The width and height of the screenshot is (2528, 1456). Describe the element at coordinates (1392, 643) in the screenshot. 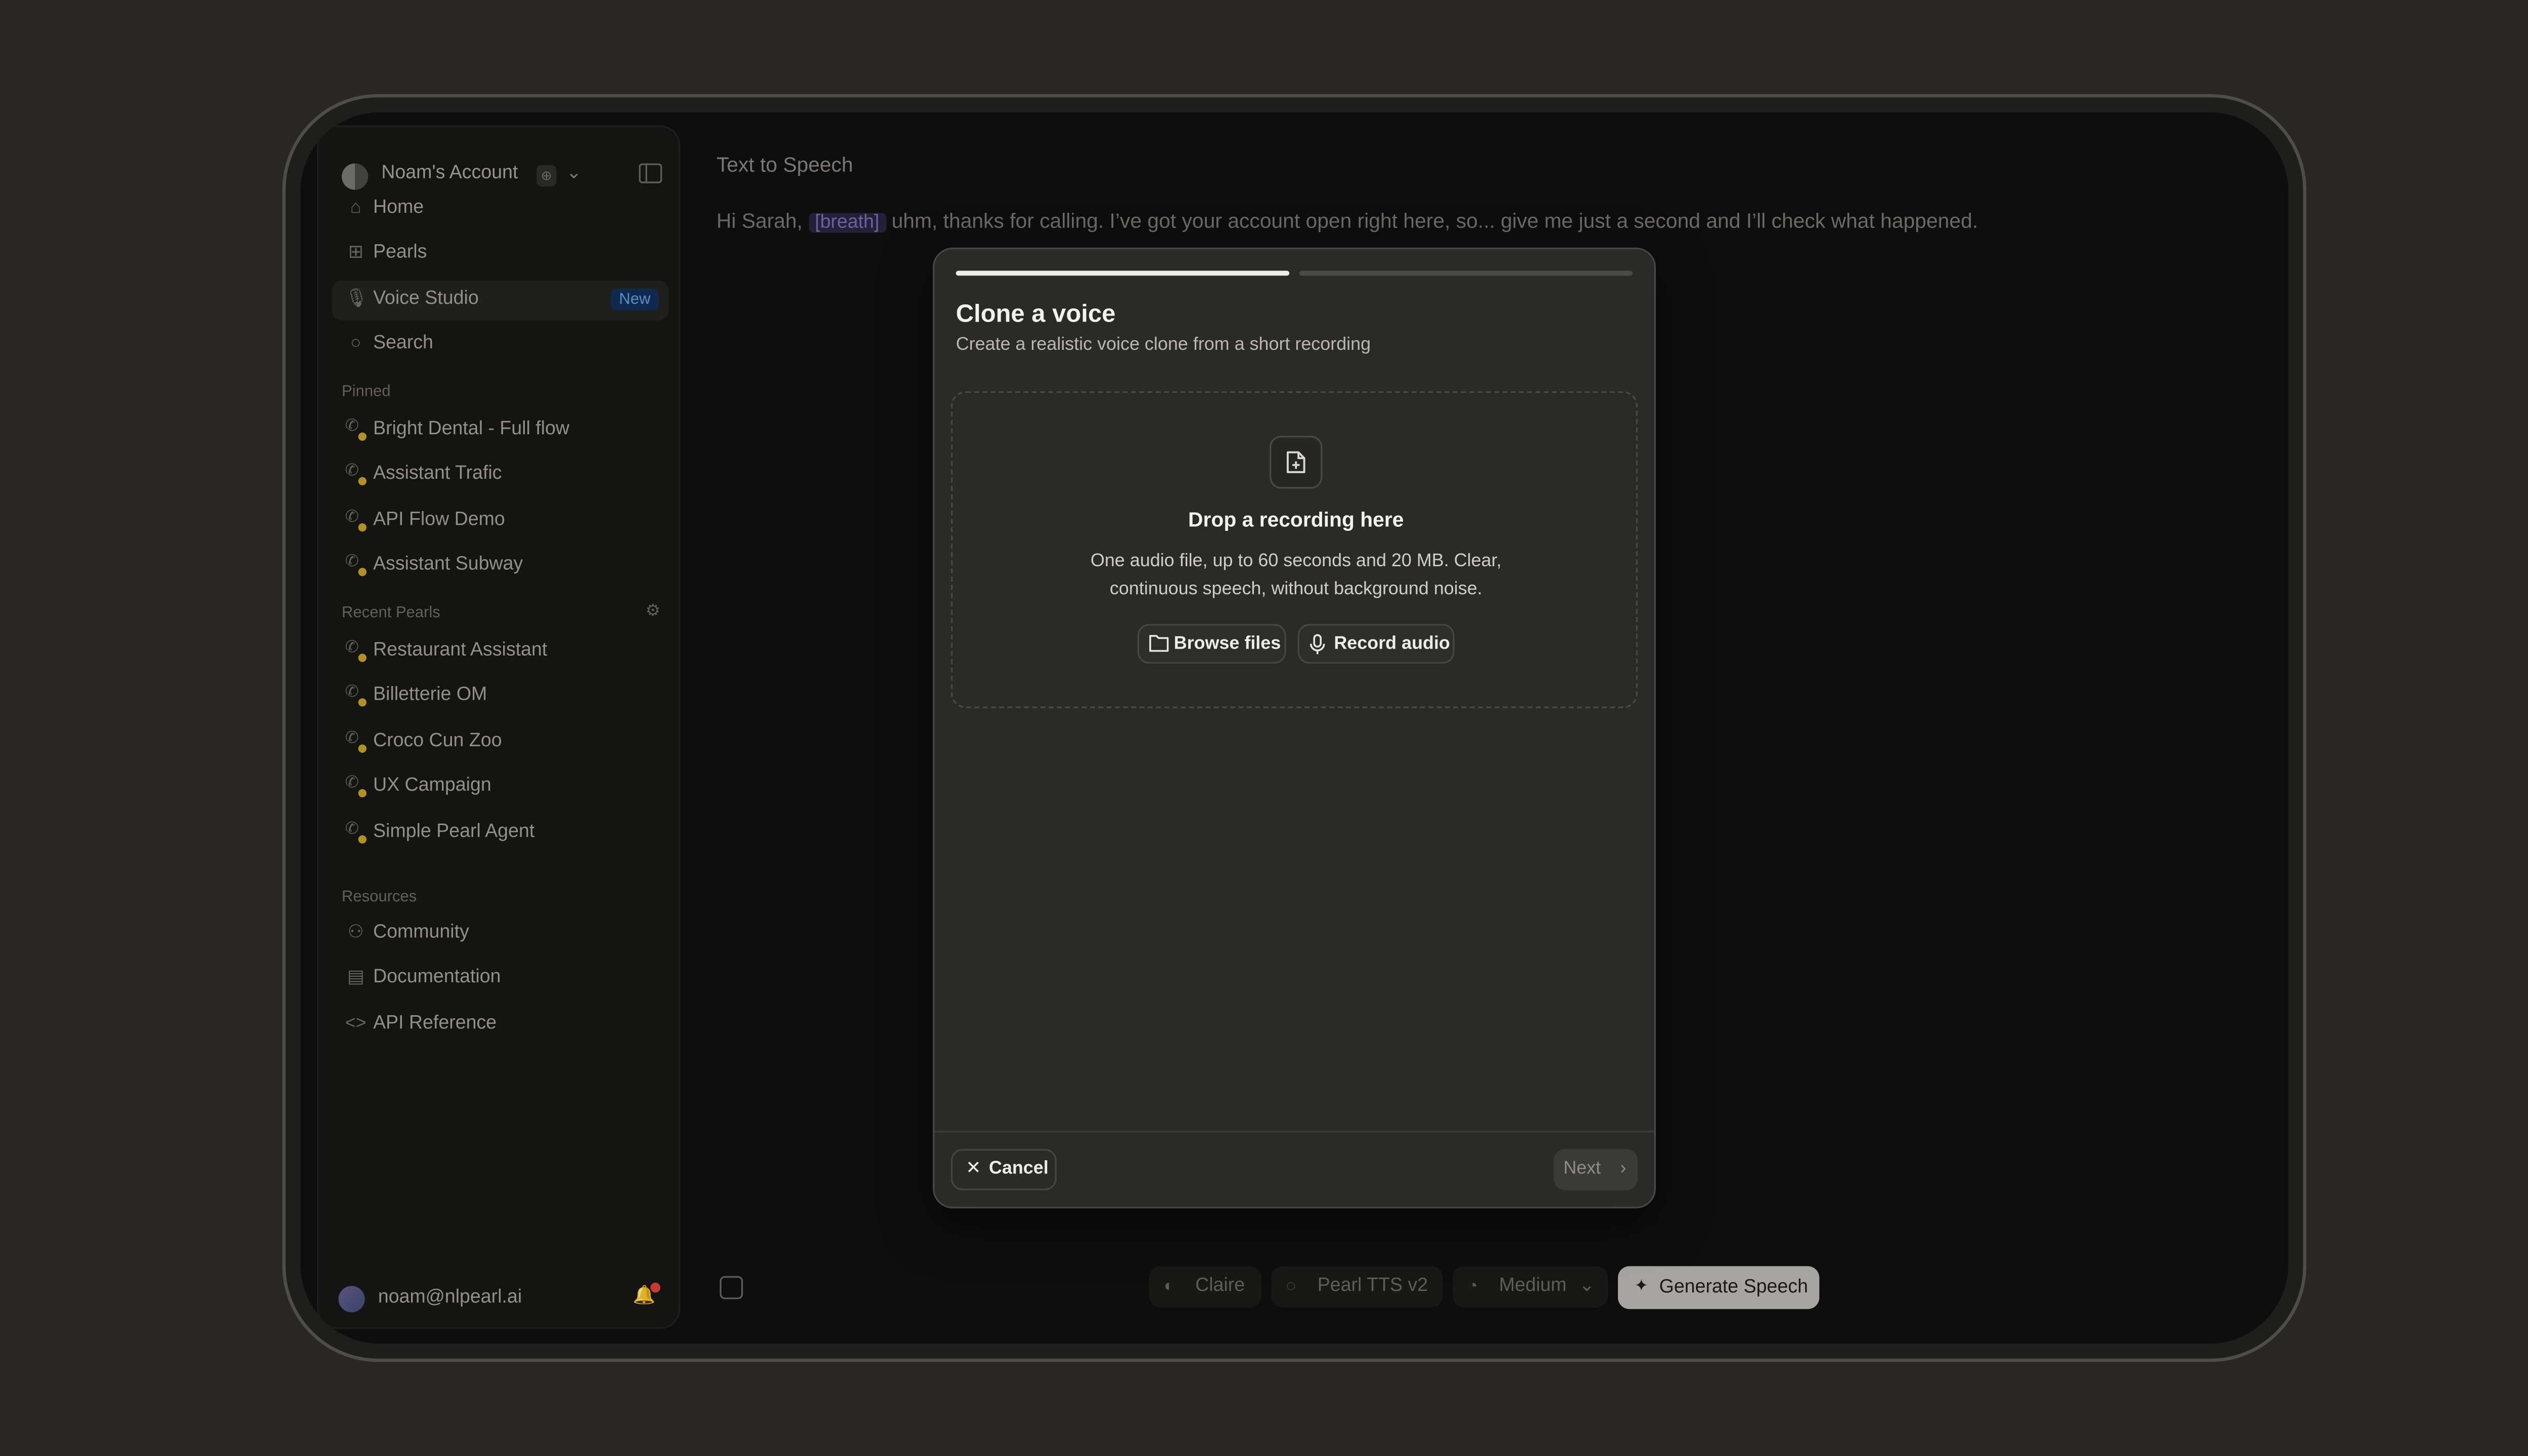

I see `record-audio-label: Record audio` at that location.